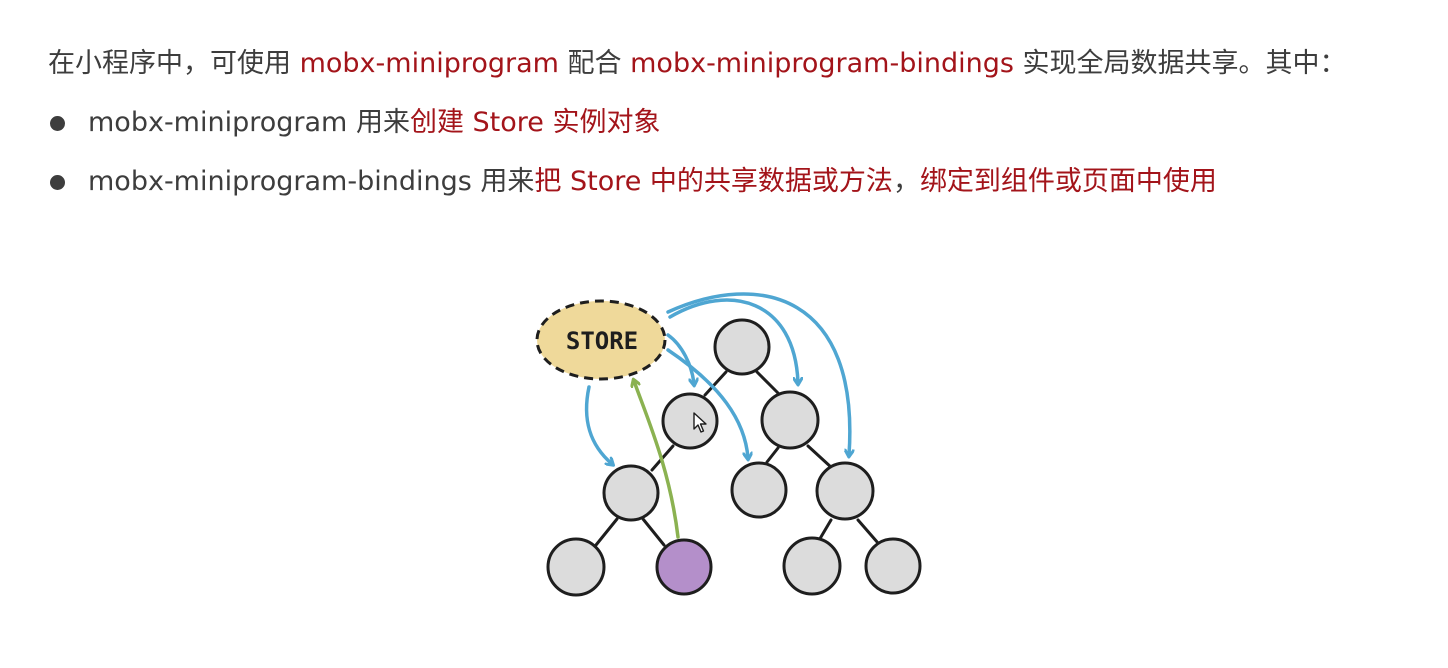 Image resolution: width=1448 pixels, height=668 pixels. What do you see at coordinates (280, 181) in the screenshot?
I see `bullet-2-name: mobx-miniprogram-bindings` at bounding box center [280, 181].